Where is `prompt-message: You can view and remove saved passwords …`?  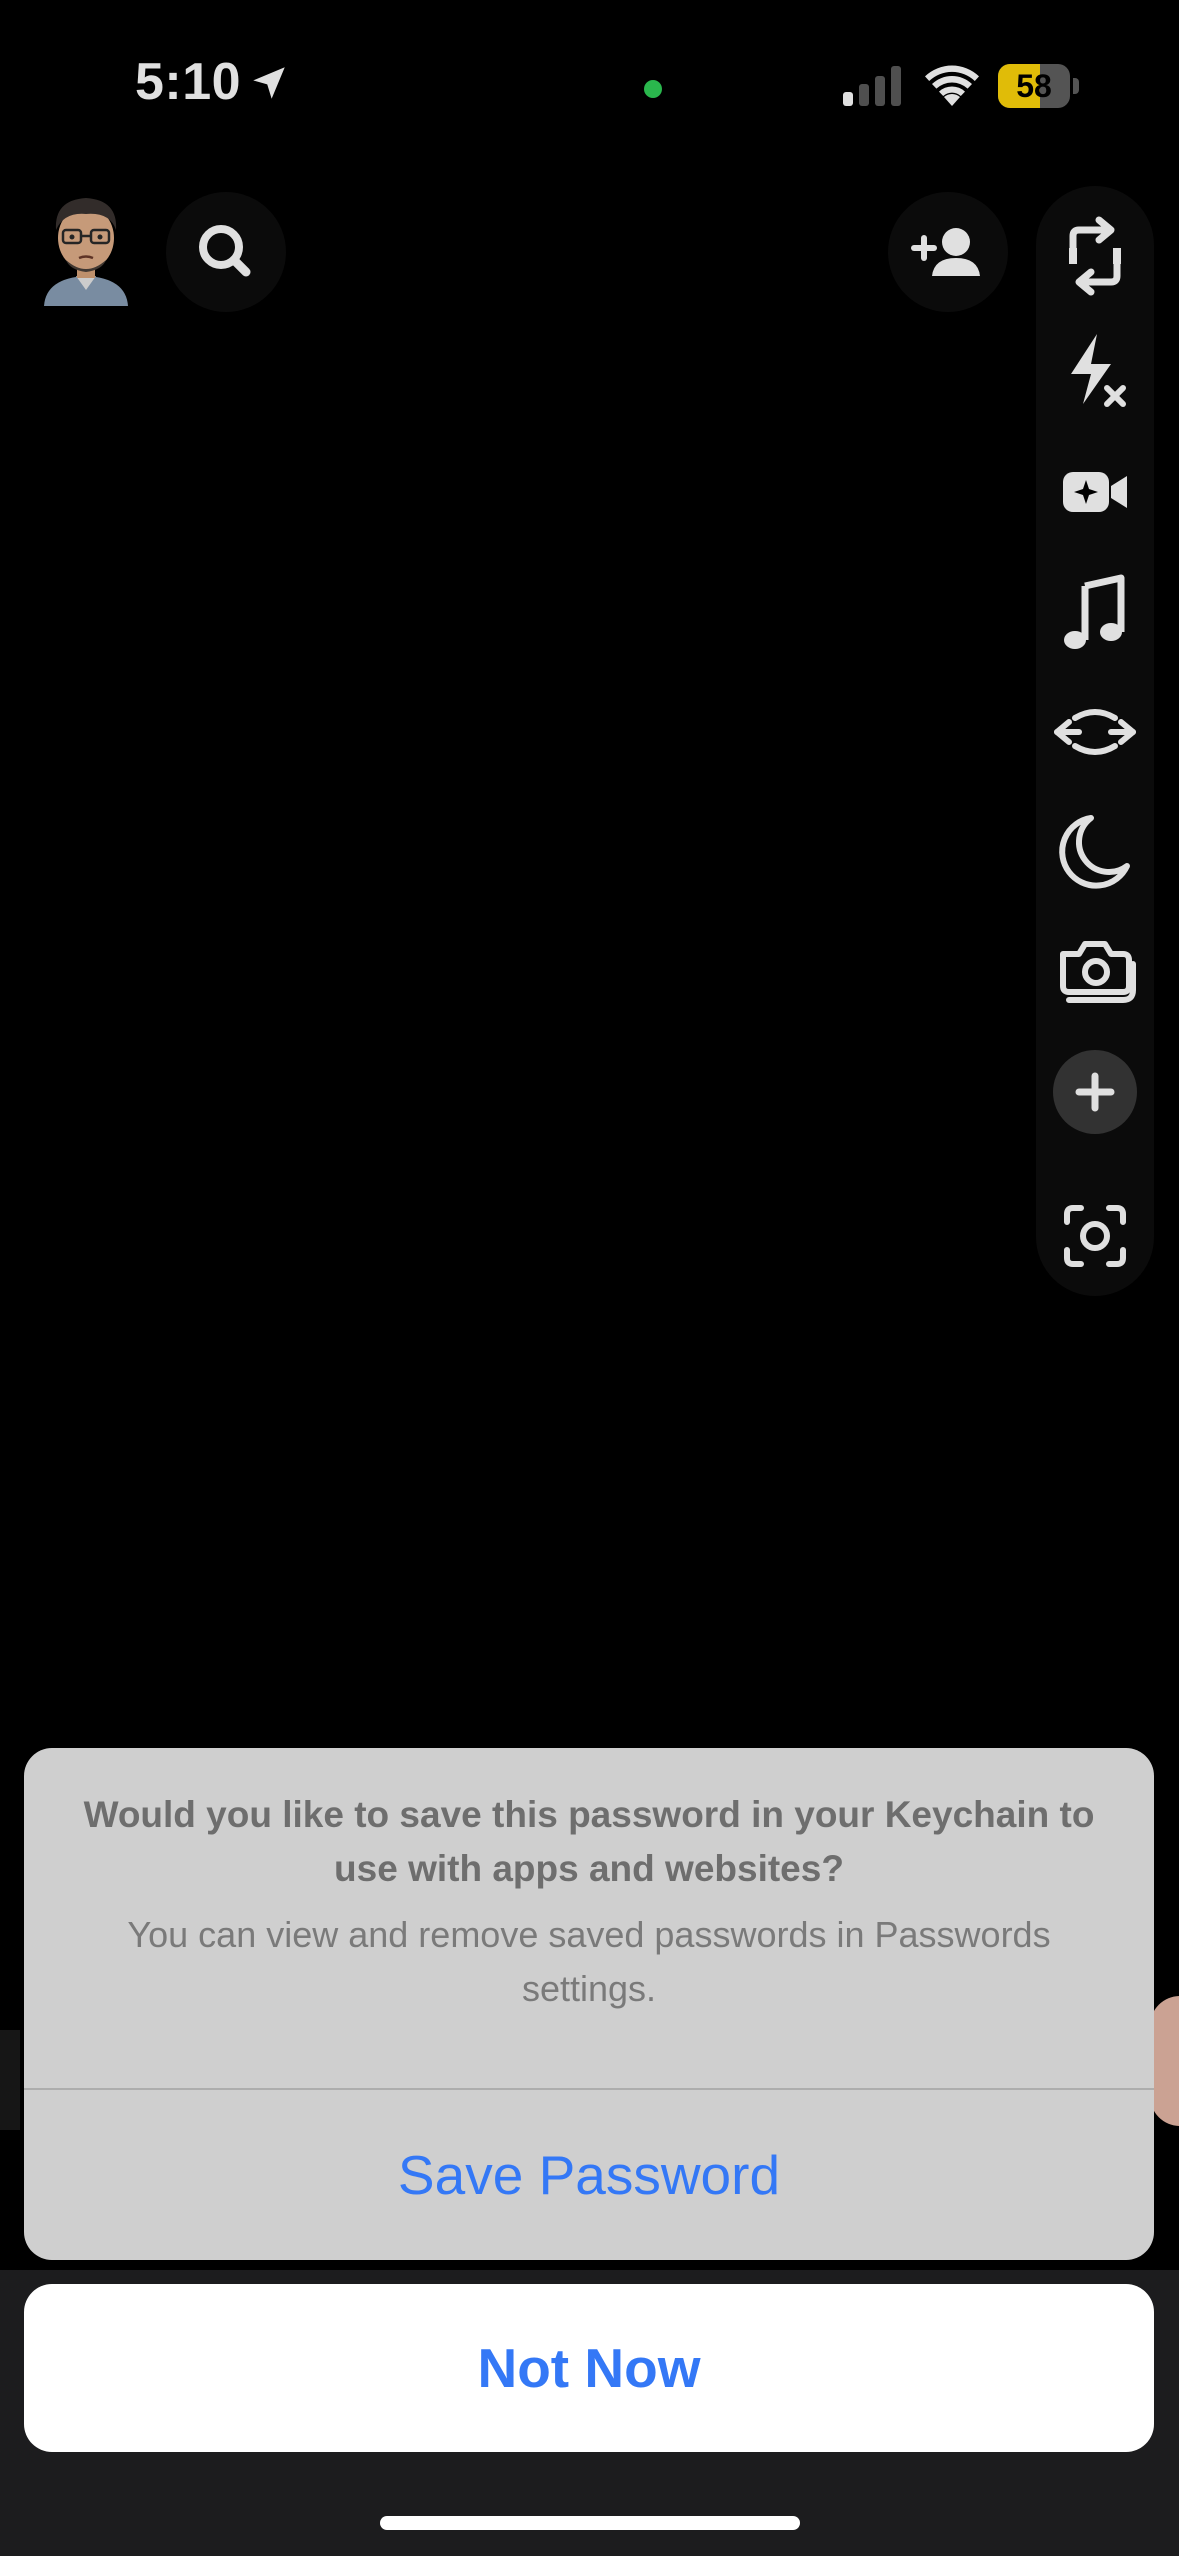
prompt-message: You can view and remove saved passwords … is located at coordinates (589, 1961).